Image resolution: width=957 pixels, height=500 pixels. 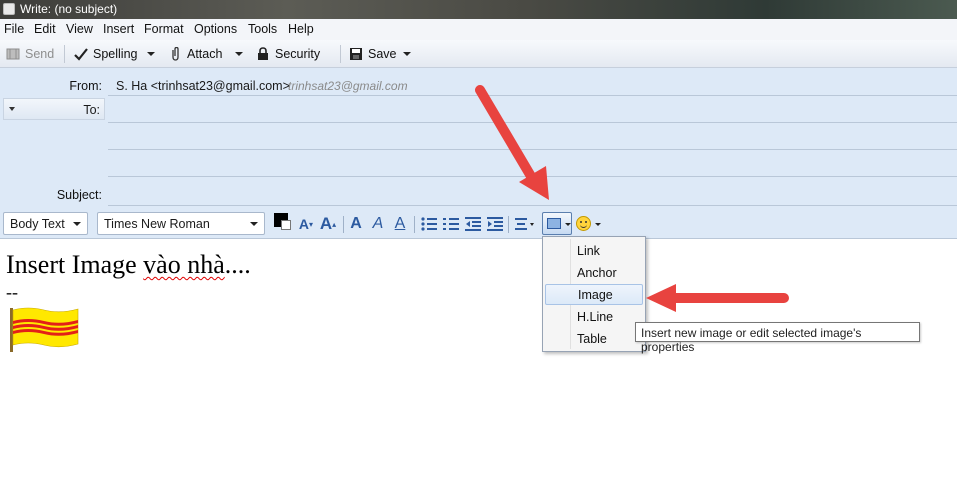 What do you see at coordinates (238, 54) in the screenshot?
I see `attach-dropdown-arrow` at bounding box center [238, 54].